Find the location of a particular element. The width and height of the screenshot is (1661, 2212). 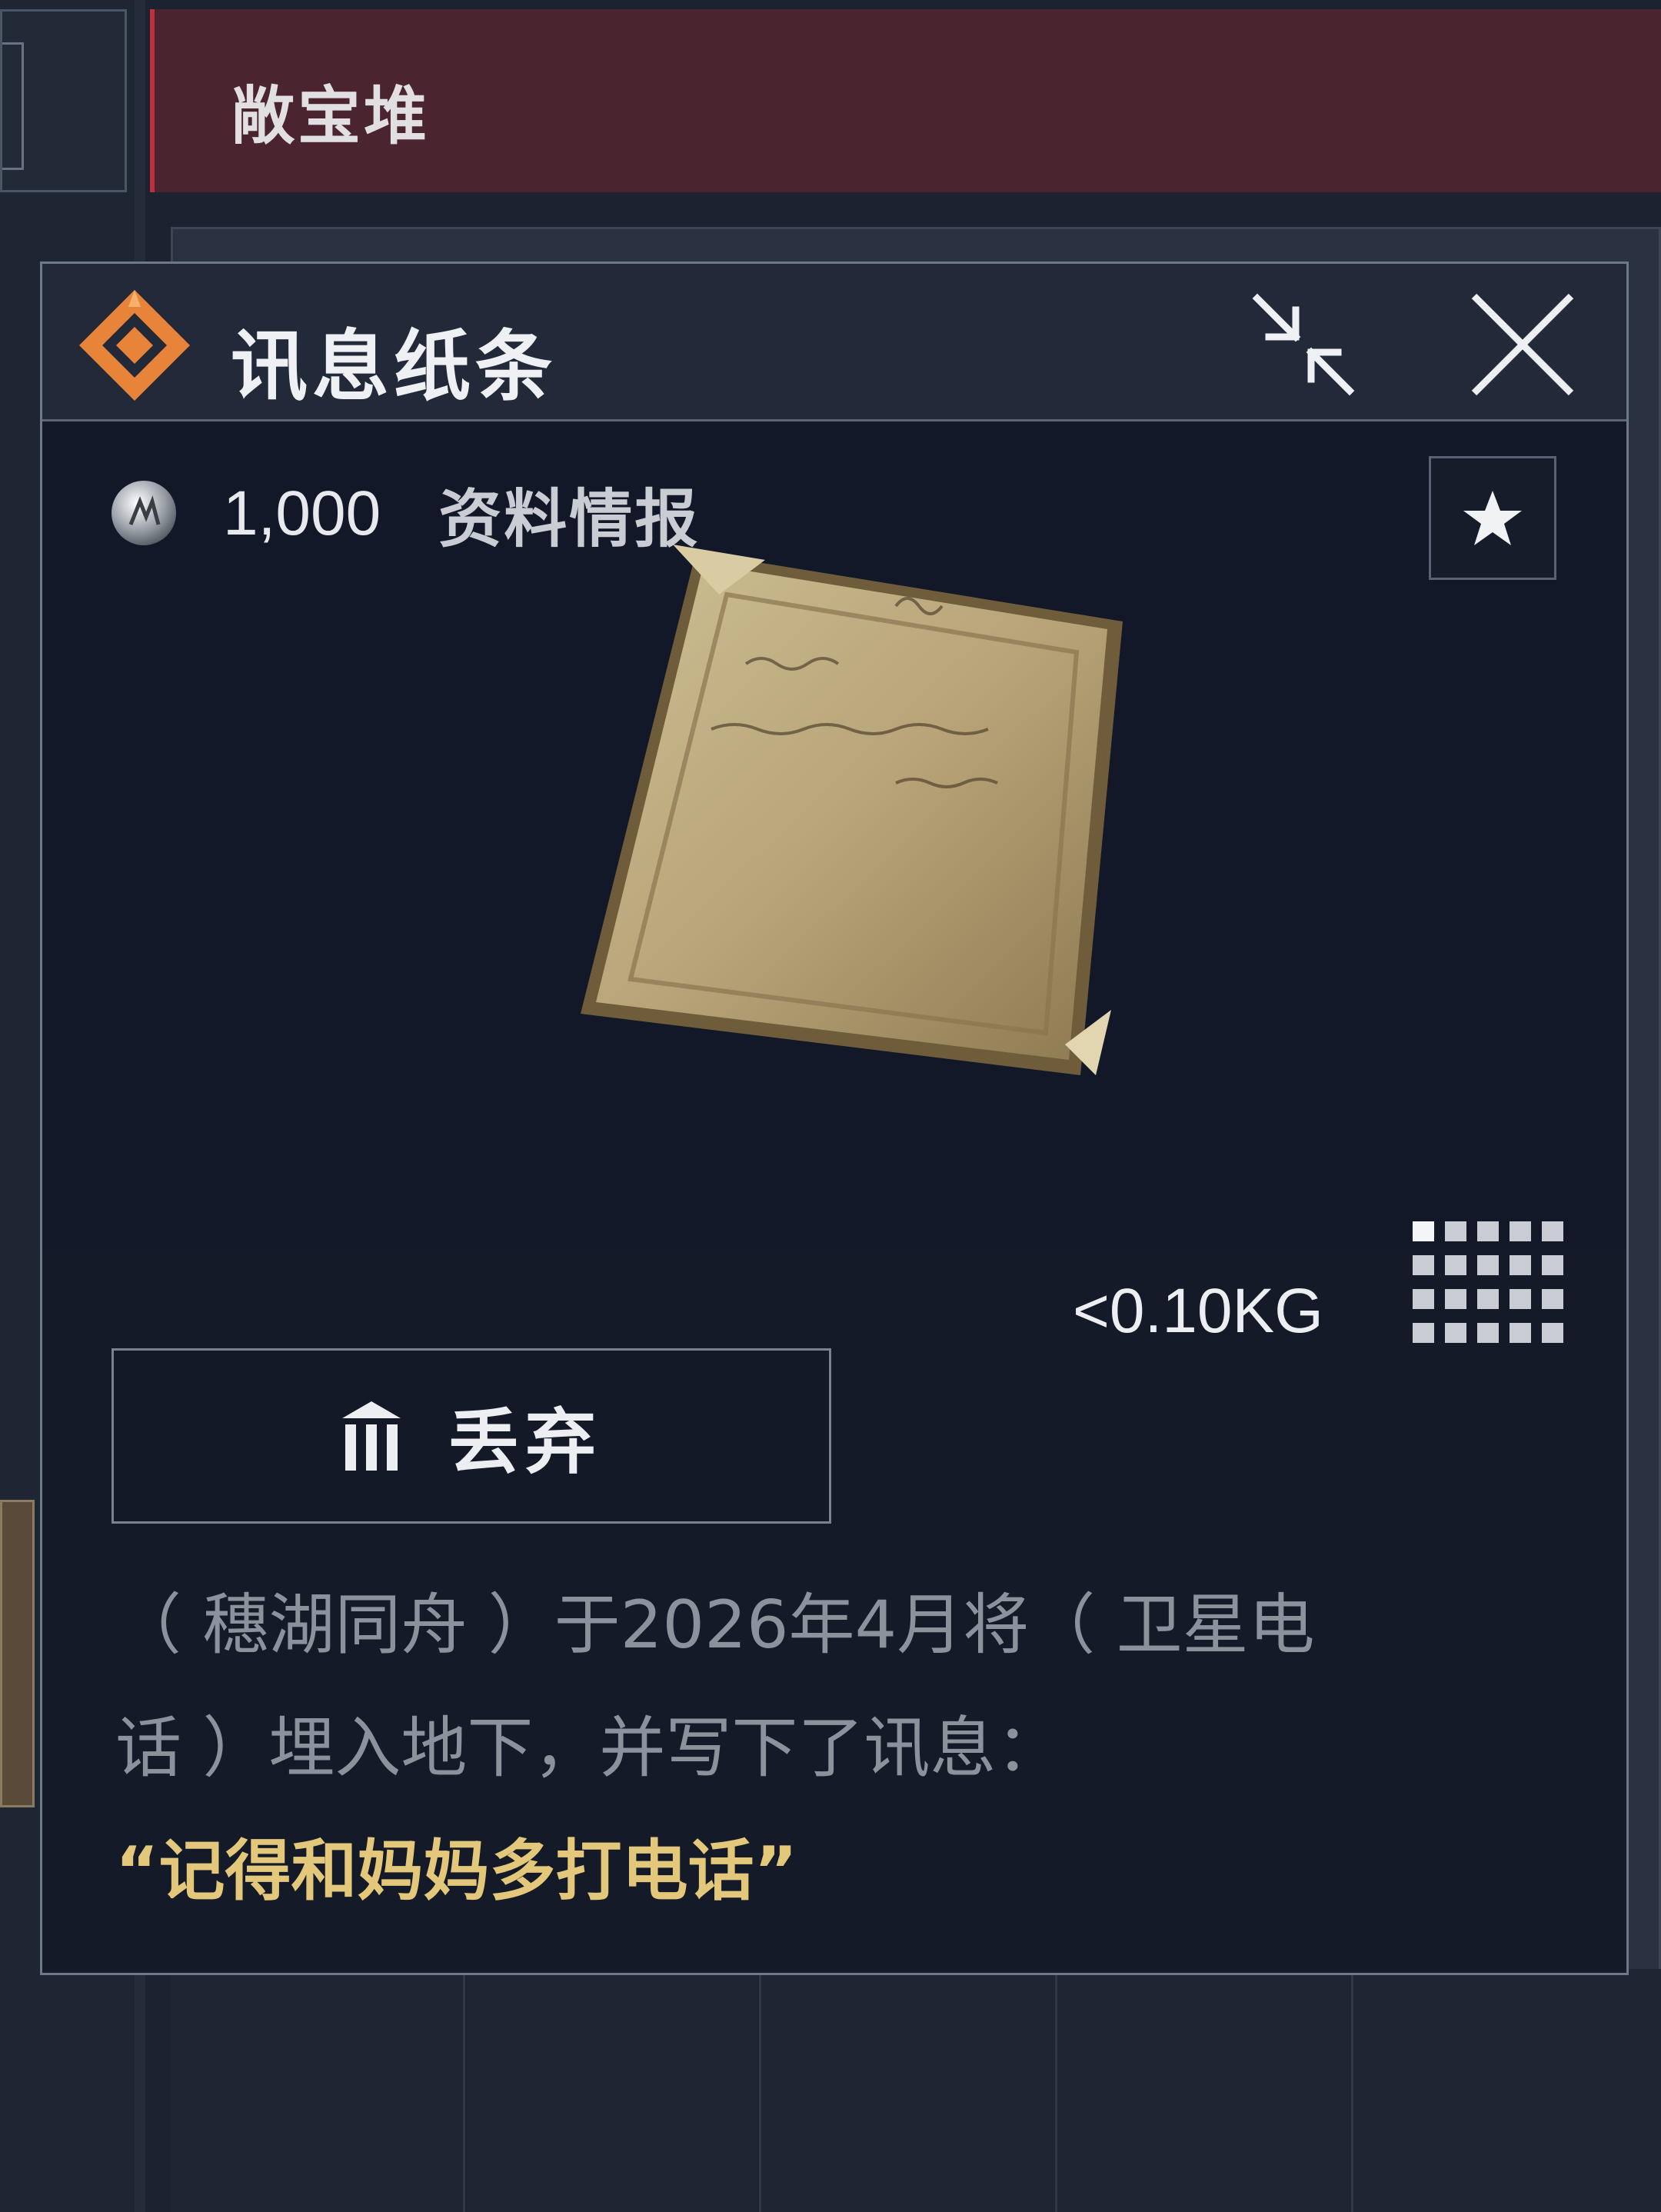

collapse-arrows-icon is located at coordinates (1303, 344).